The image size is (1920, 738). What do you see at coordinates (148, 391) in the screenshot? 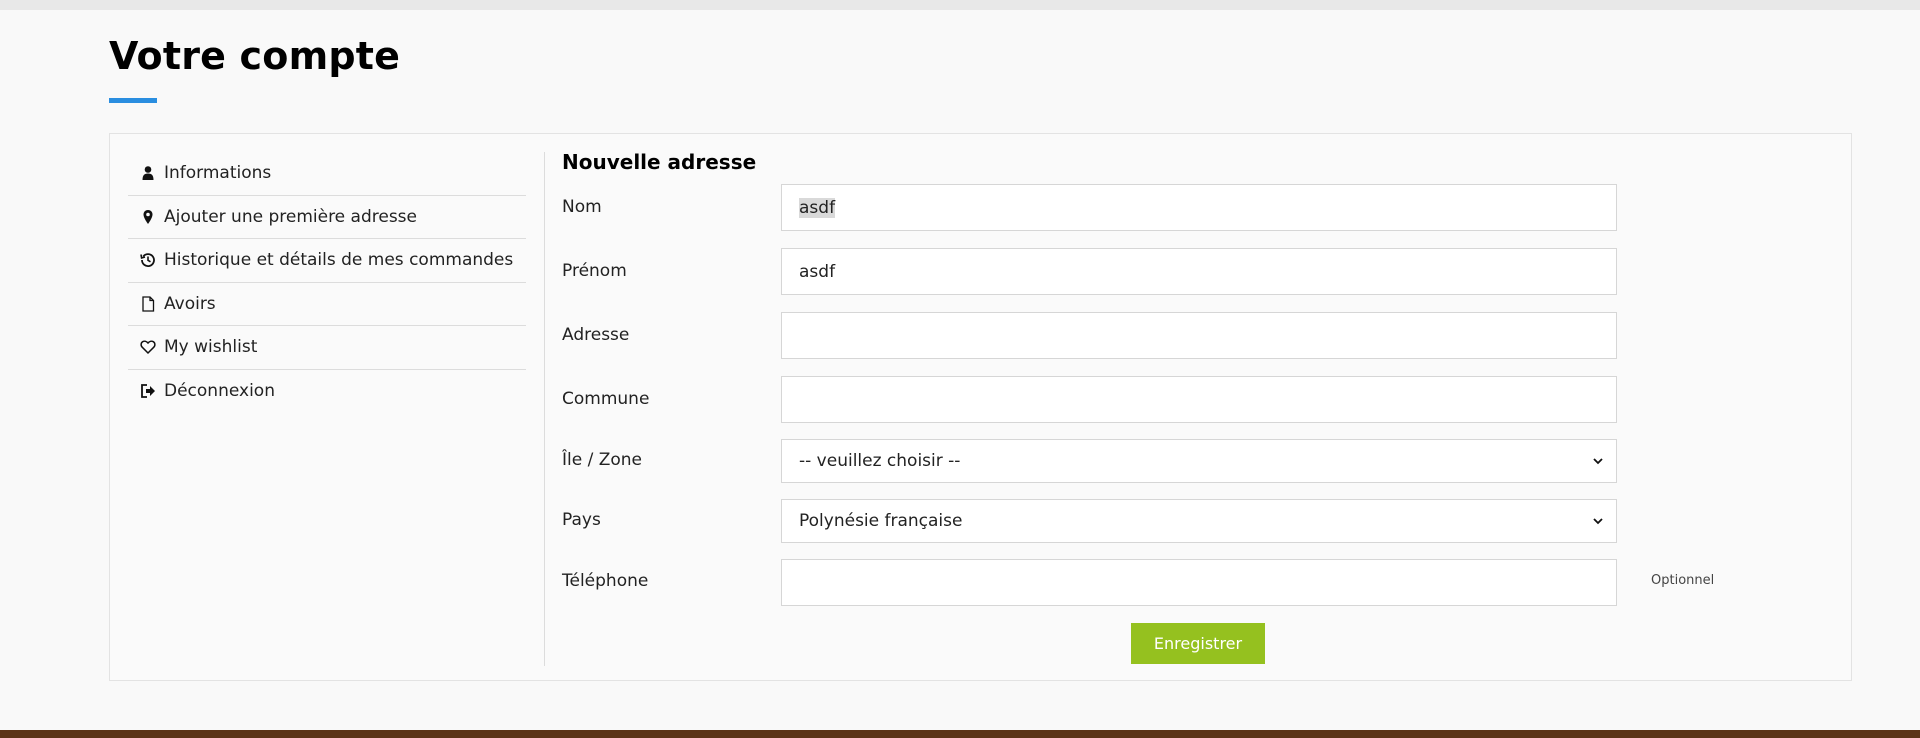
I see `sign-out-icon` at bounding box center [148, 391].